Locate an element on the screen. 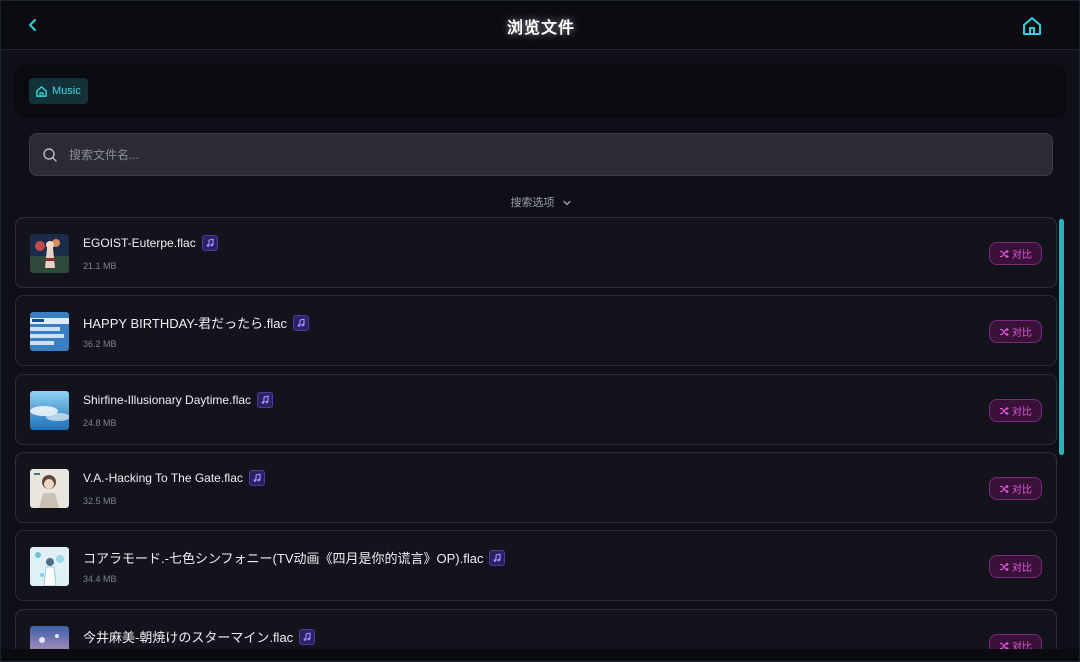  file-size: 36.2 MB is located at coordinates (100, 344).